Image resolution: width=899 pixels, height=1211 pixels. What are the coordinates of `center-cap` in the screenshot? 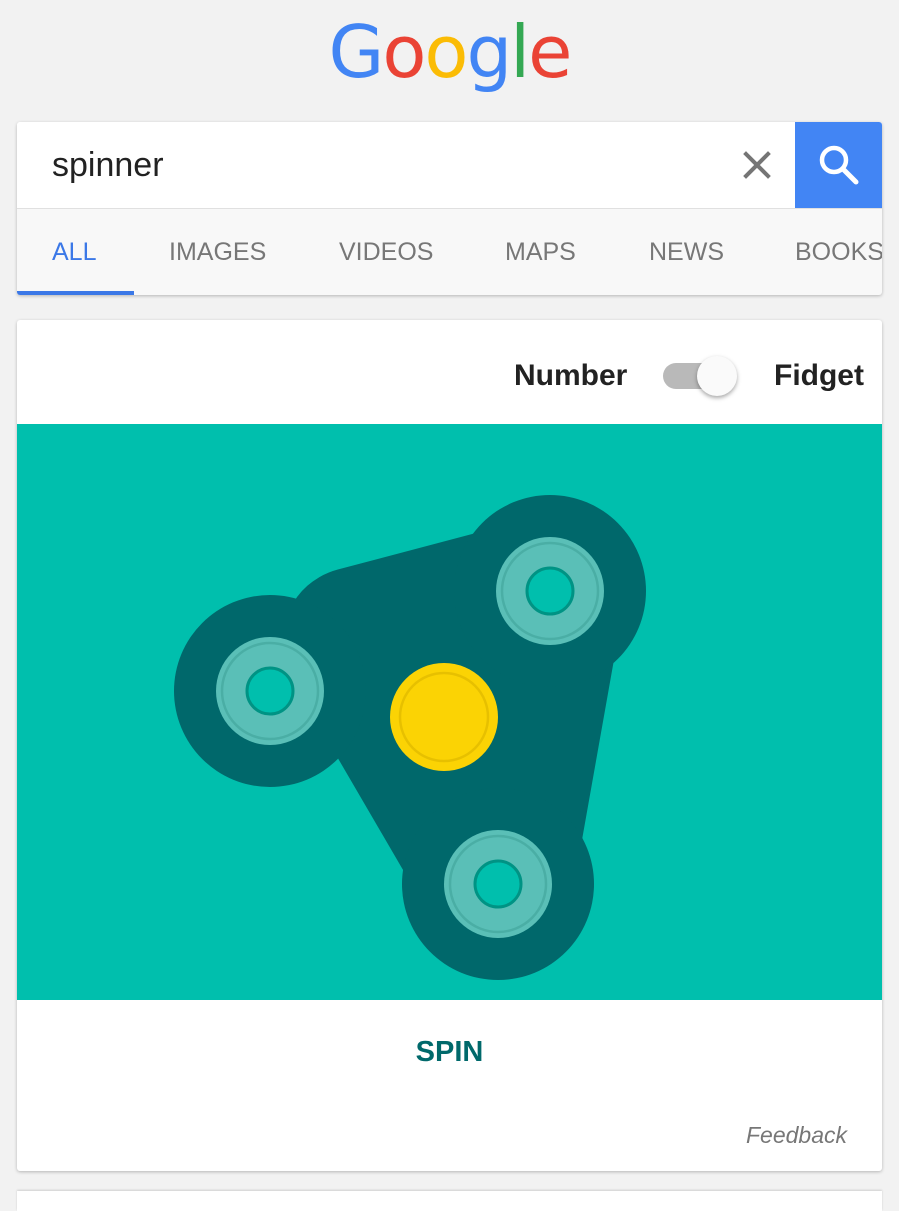 It's located at (444, 717).